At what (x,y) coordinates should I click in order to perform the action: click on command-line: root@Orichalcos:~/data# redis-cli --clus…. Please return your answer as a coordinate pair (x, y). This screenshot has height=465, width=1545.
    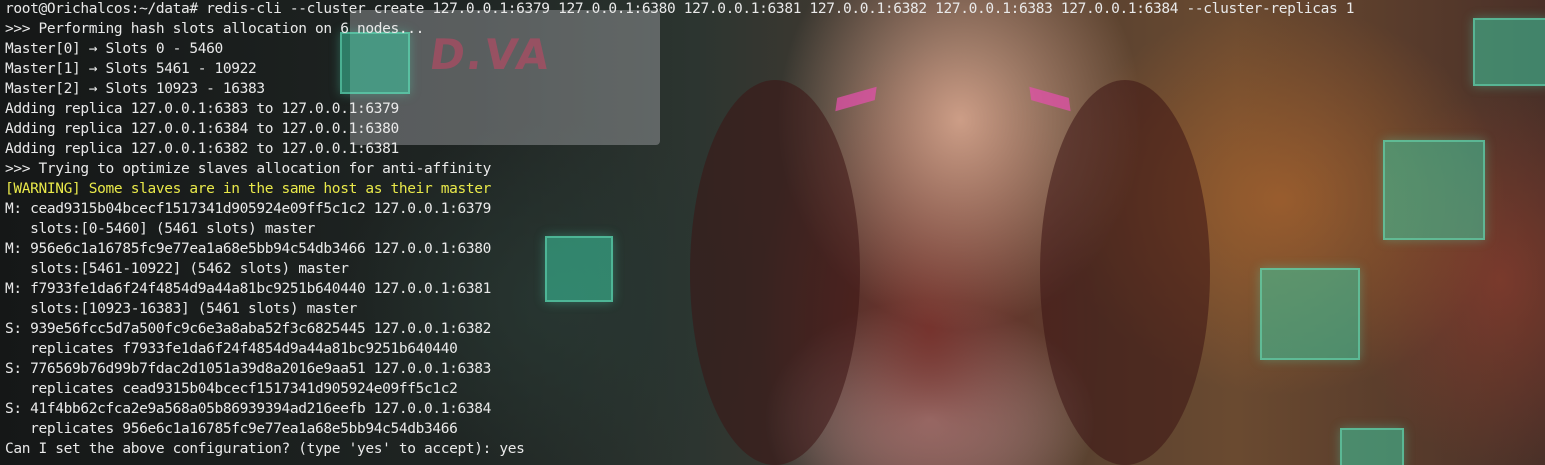
    Looking at the image, I should click on (680, 9).